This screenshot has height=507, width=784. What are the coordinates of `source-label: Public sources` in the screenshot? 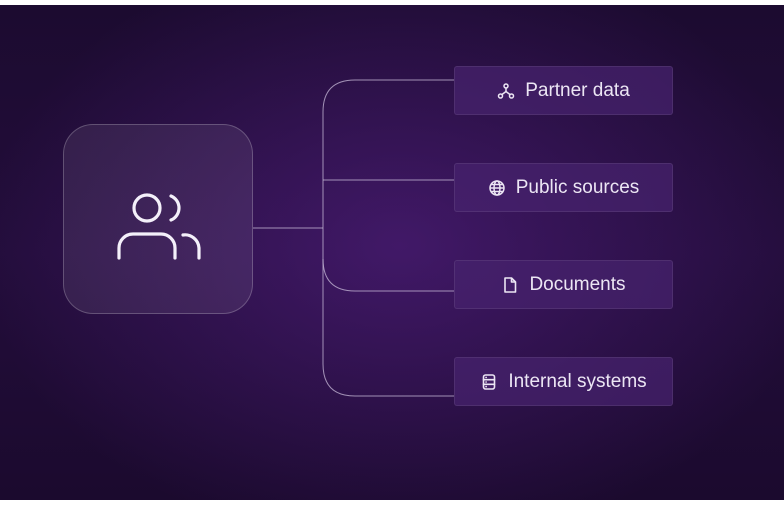 It's located at (577, 187).